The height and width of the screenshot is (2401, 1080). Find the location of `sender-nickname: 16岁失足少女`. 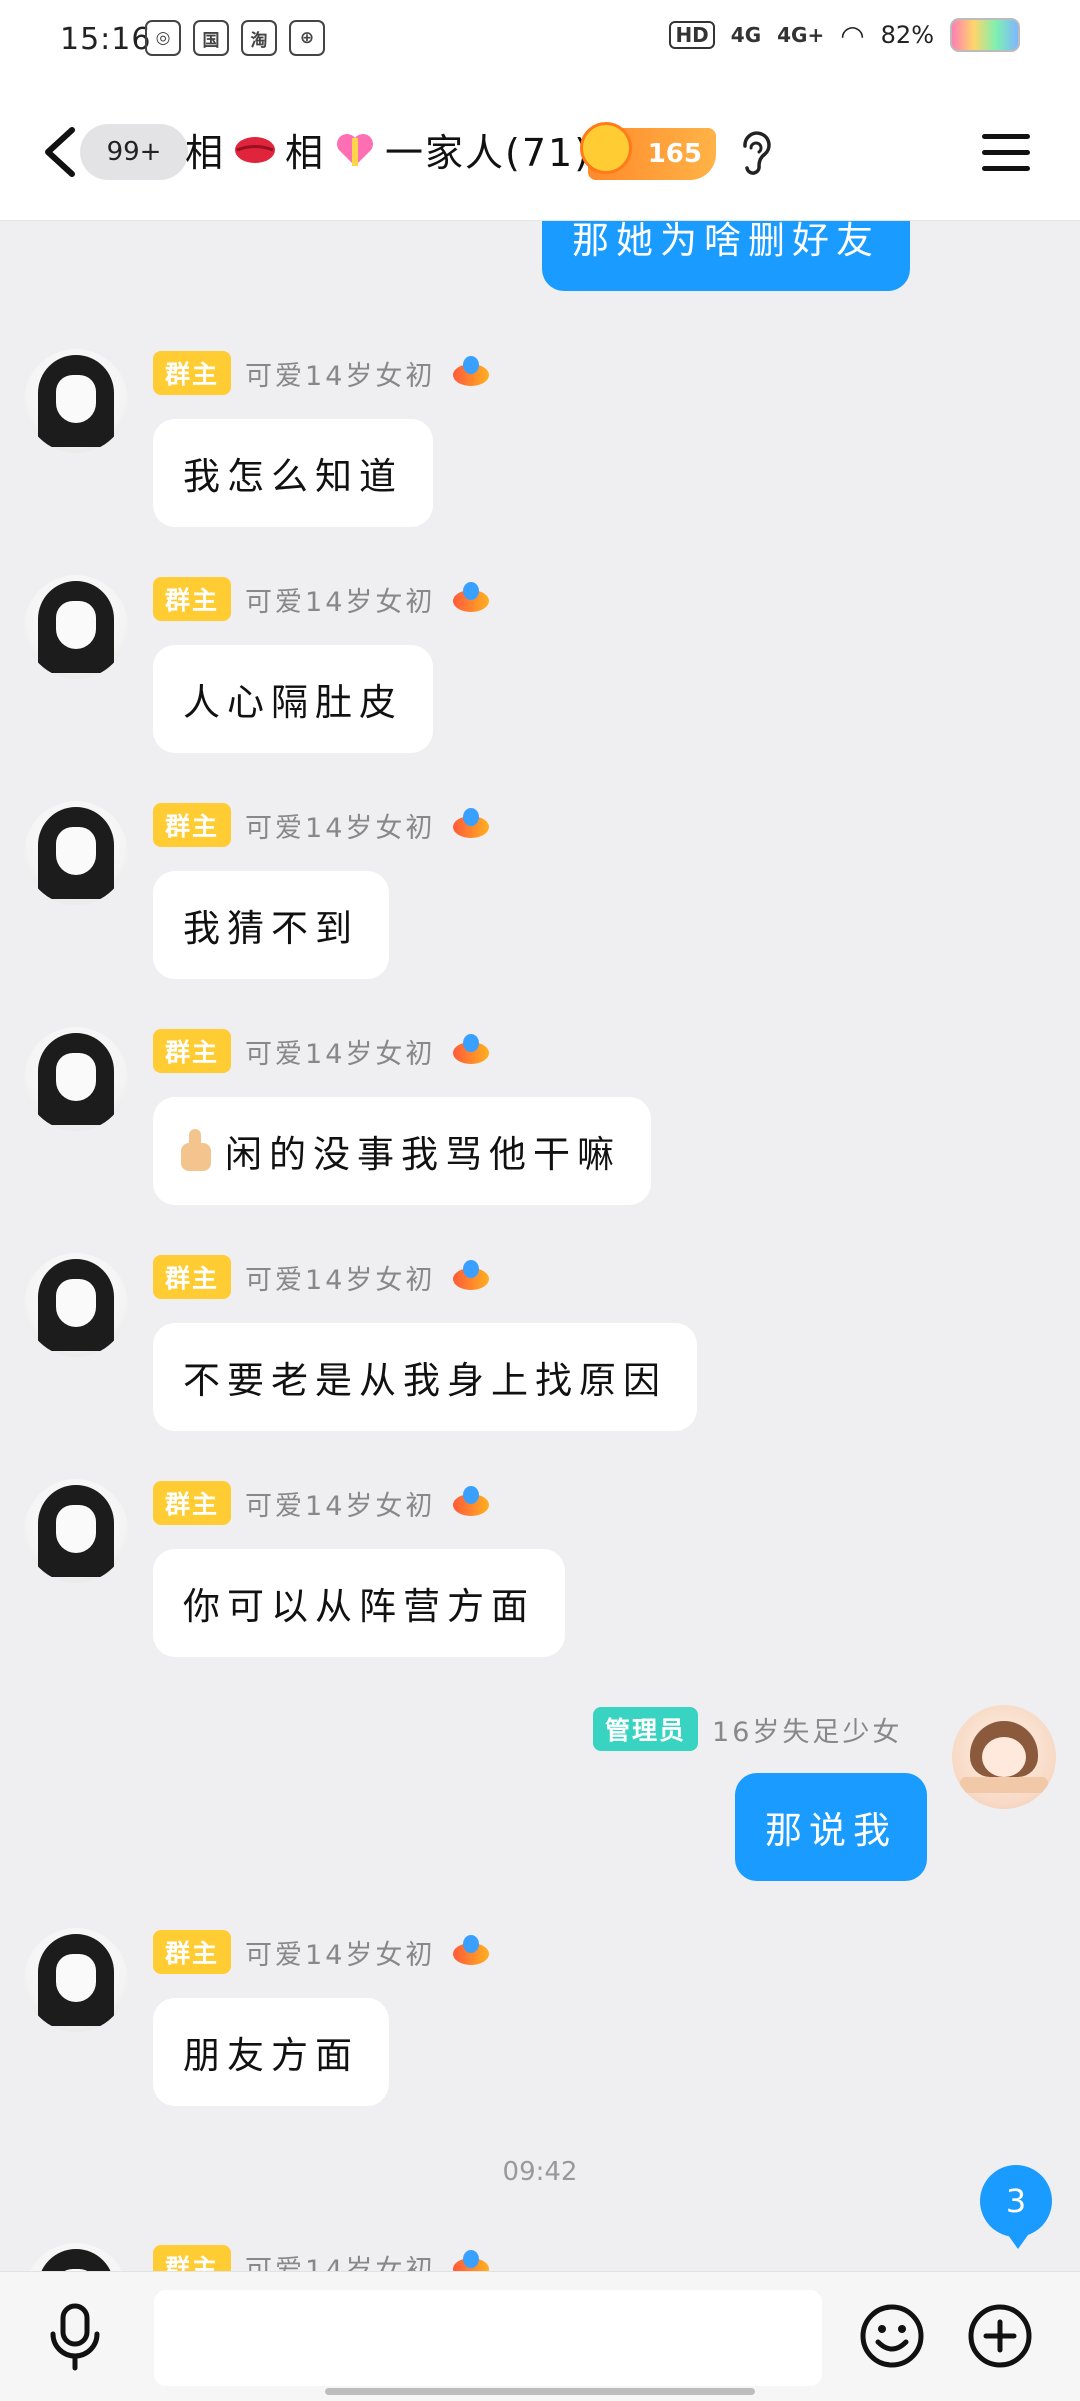

sender-nickname: 16岁失足少女 is located at coordinates (807, 1729).